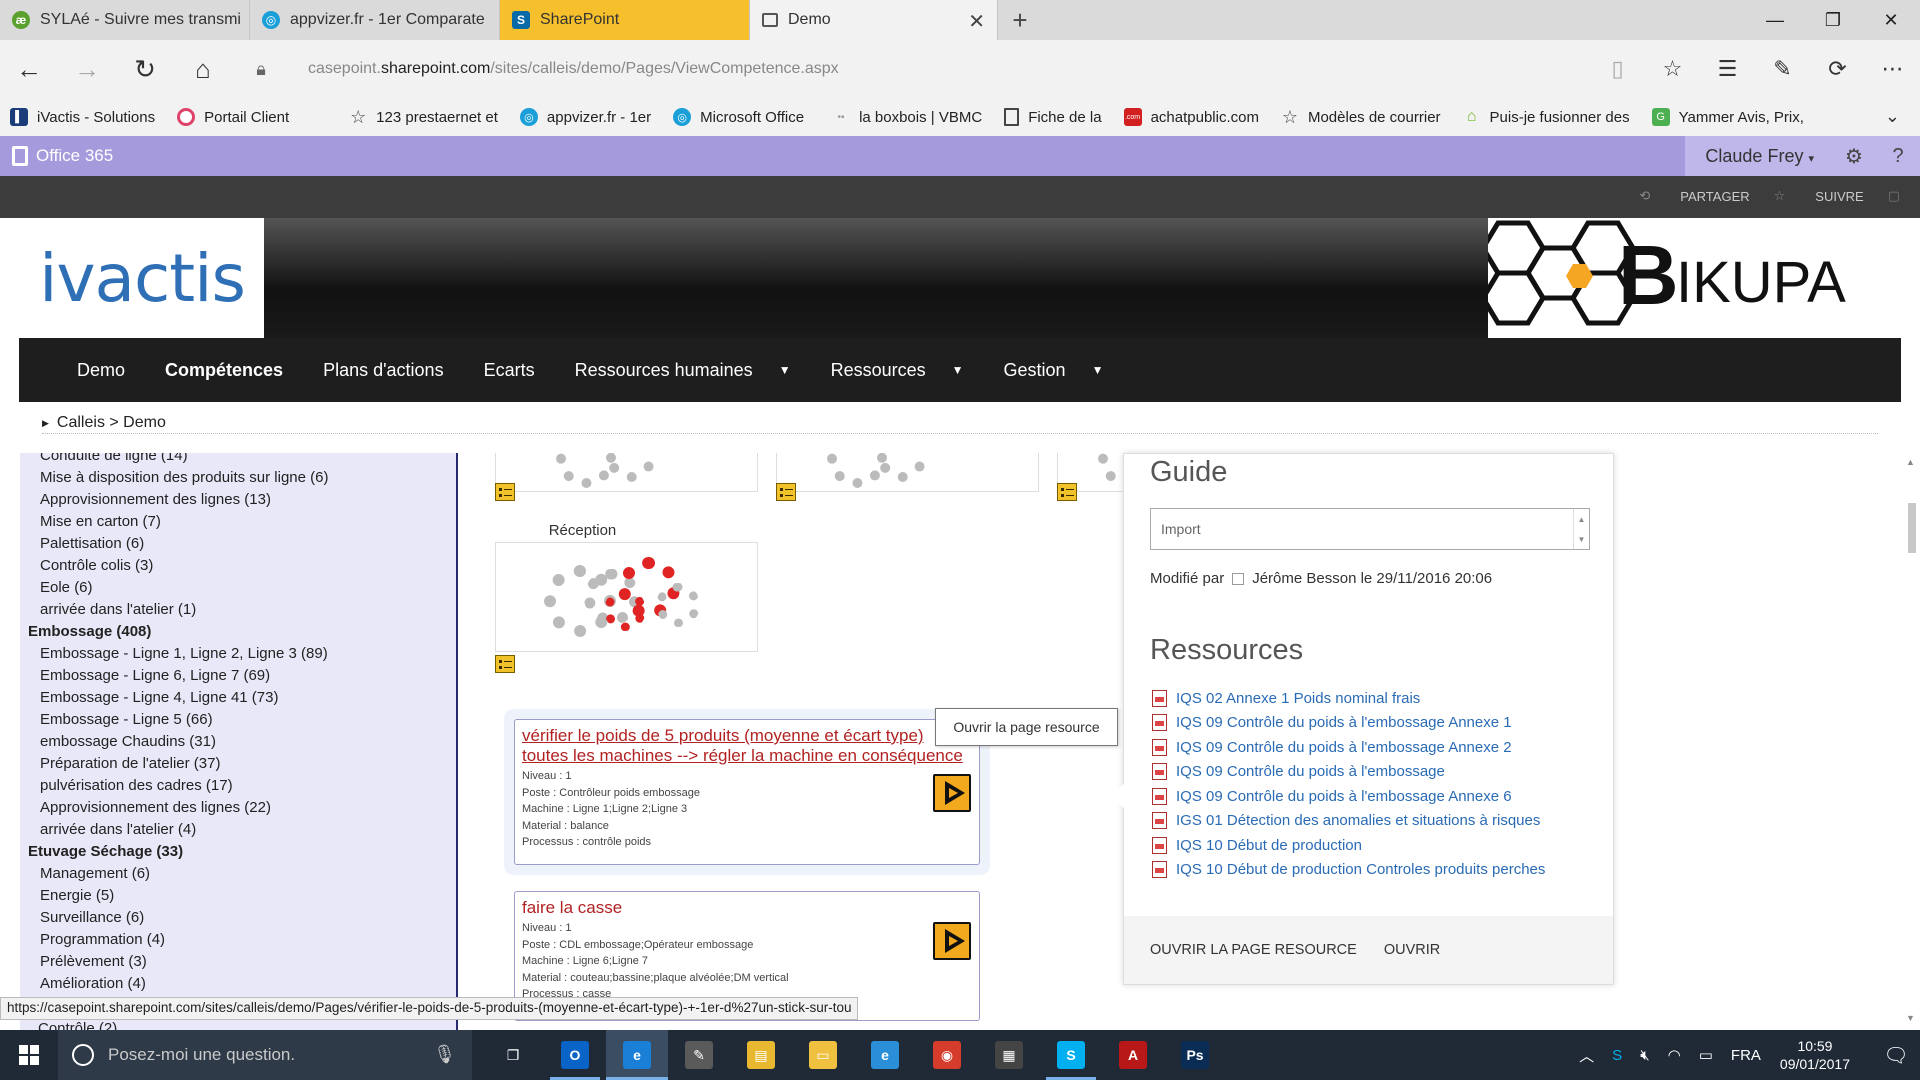 The image size is (1920, 1080). Describe the element at coordinates (1892, 116) in the screenshot. I see `chevron-down-icon: ⌄` at that location.